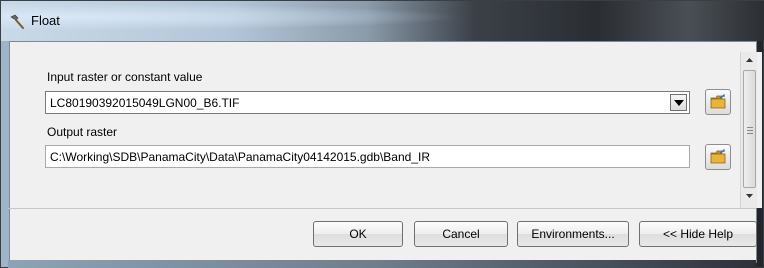  I want to click on input-raster-value: LC80190392015049LGN00_B6.TIF, so click(145, 103).